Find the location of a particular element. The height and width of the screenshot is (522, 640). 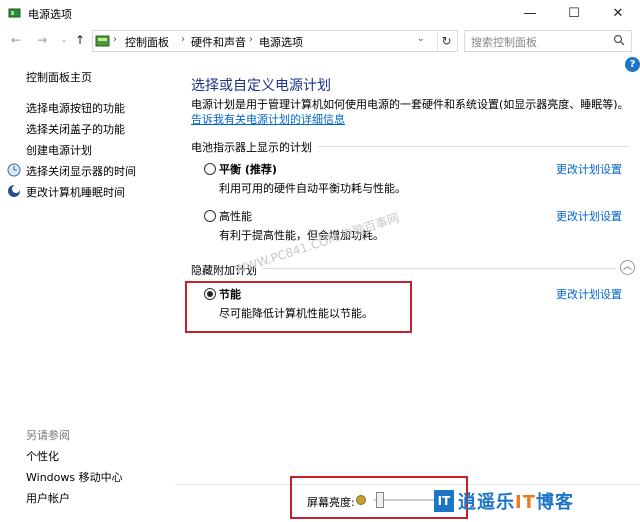

control-panel-icon is located at coordinates (102, 41).